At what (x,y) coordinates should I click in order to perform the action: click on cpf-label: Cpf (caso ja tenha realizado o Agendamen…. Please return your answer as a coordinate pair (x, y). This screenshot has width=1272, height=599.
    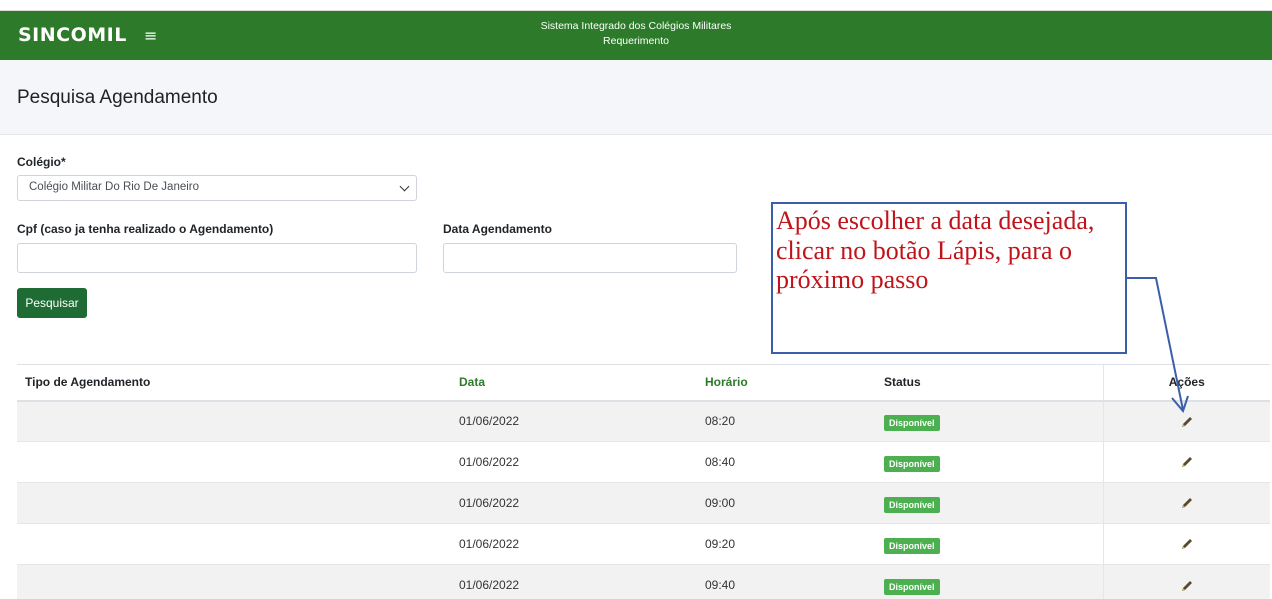
    Looking at the image, I should click on (145, 229).